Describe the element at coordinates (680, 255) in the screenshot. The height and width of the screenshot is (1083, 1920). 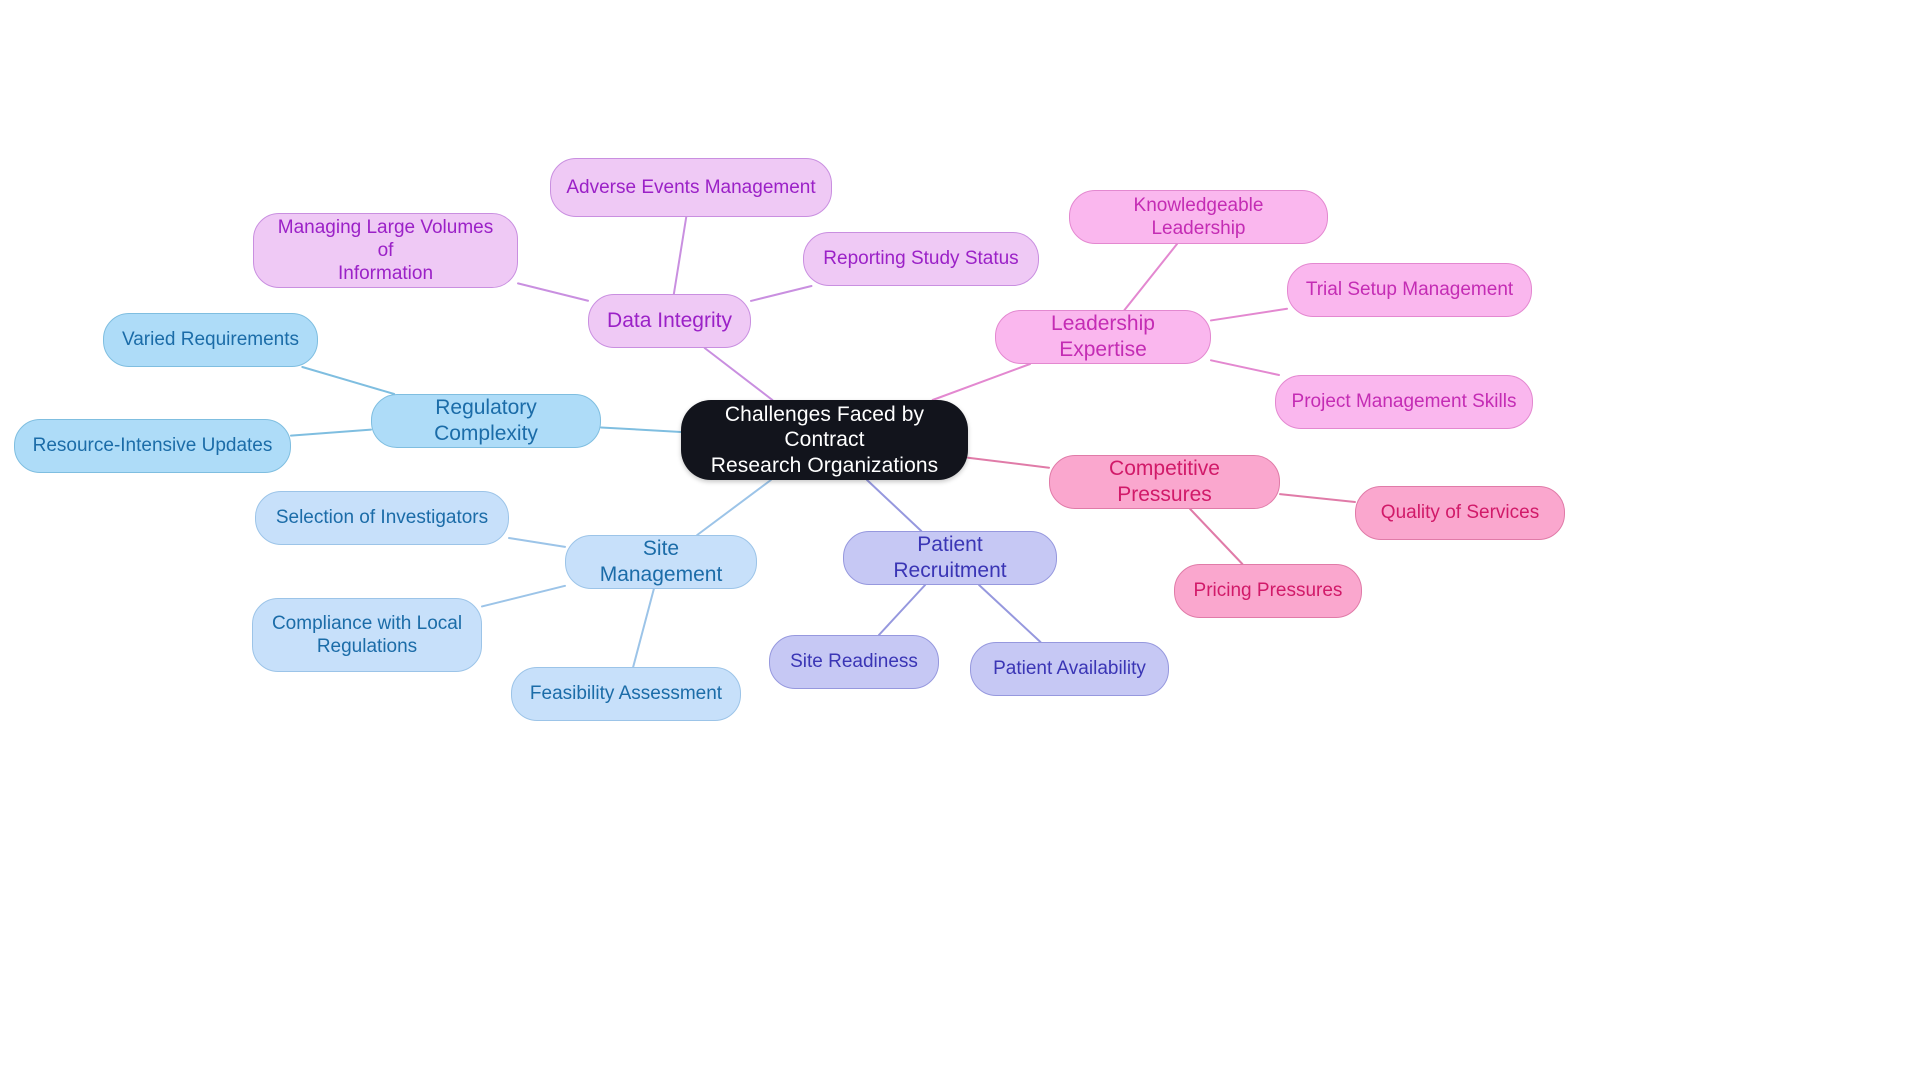
I see `edge-data-integrity-to-adverse-events-management` at that location.